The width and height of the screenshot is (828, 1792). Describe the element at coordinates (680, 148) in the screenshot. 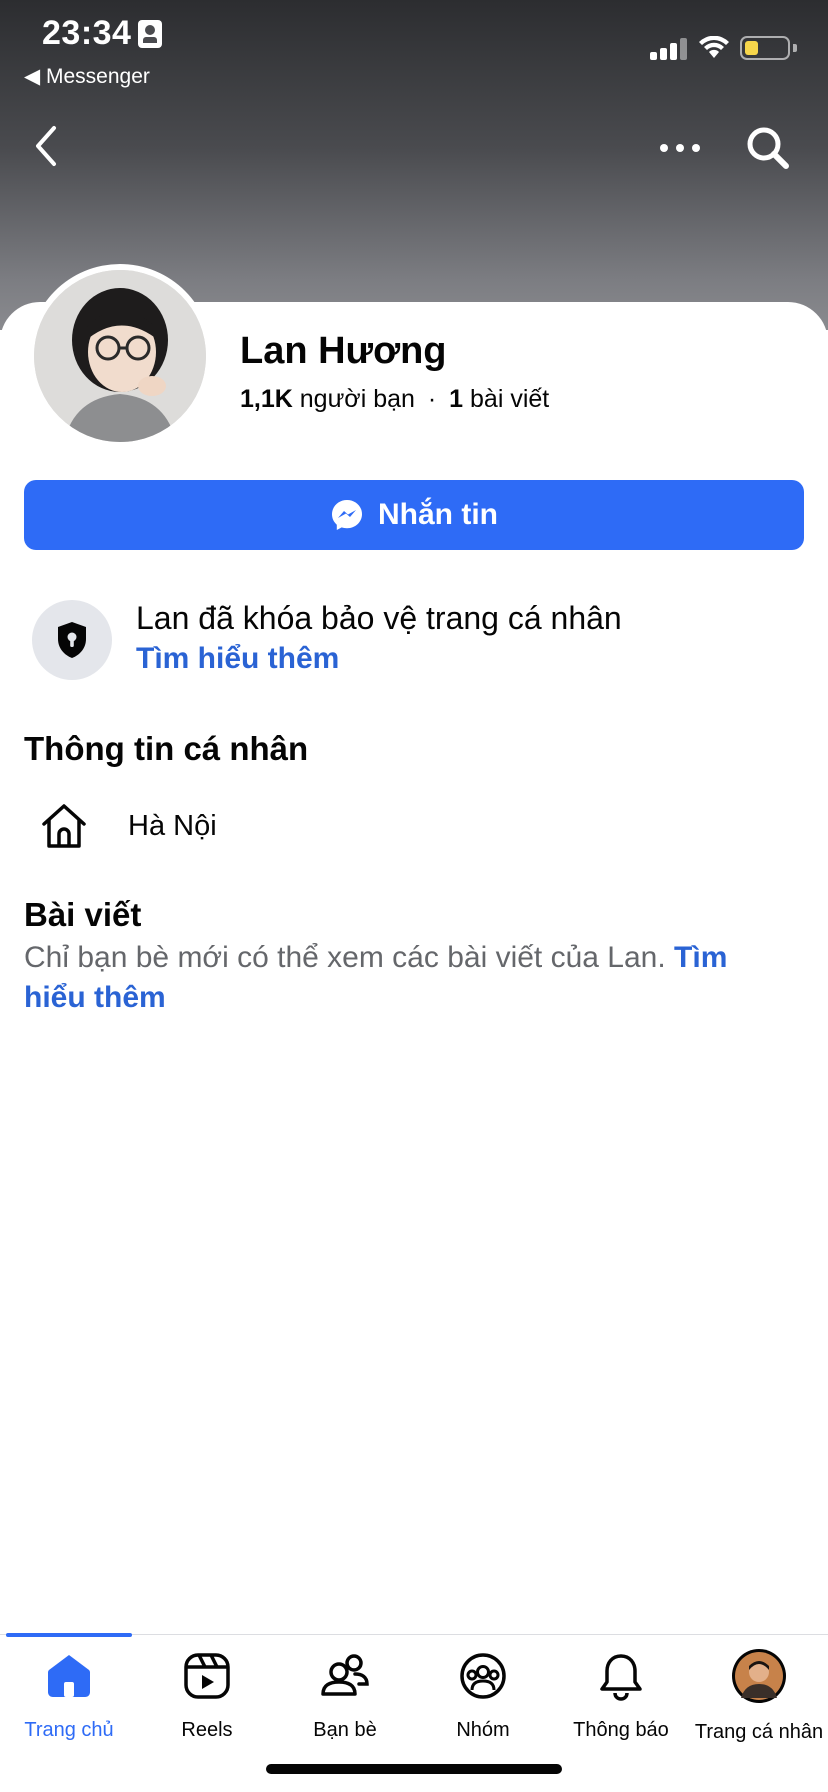

I see `more-options-icon` at that location.